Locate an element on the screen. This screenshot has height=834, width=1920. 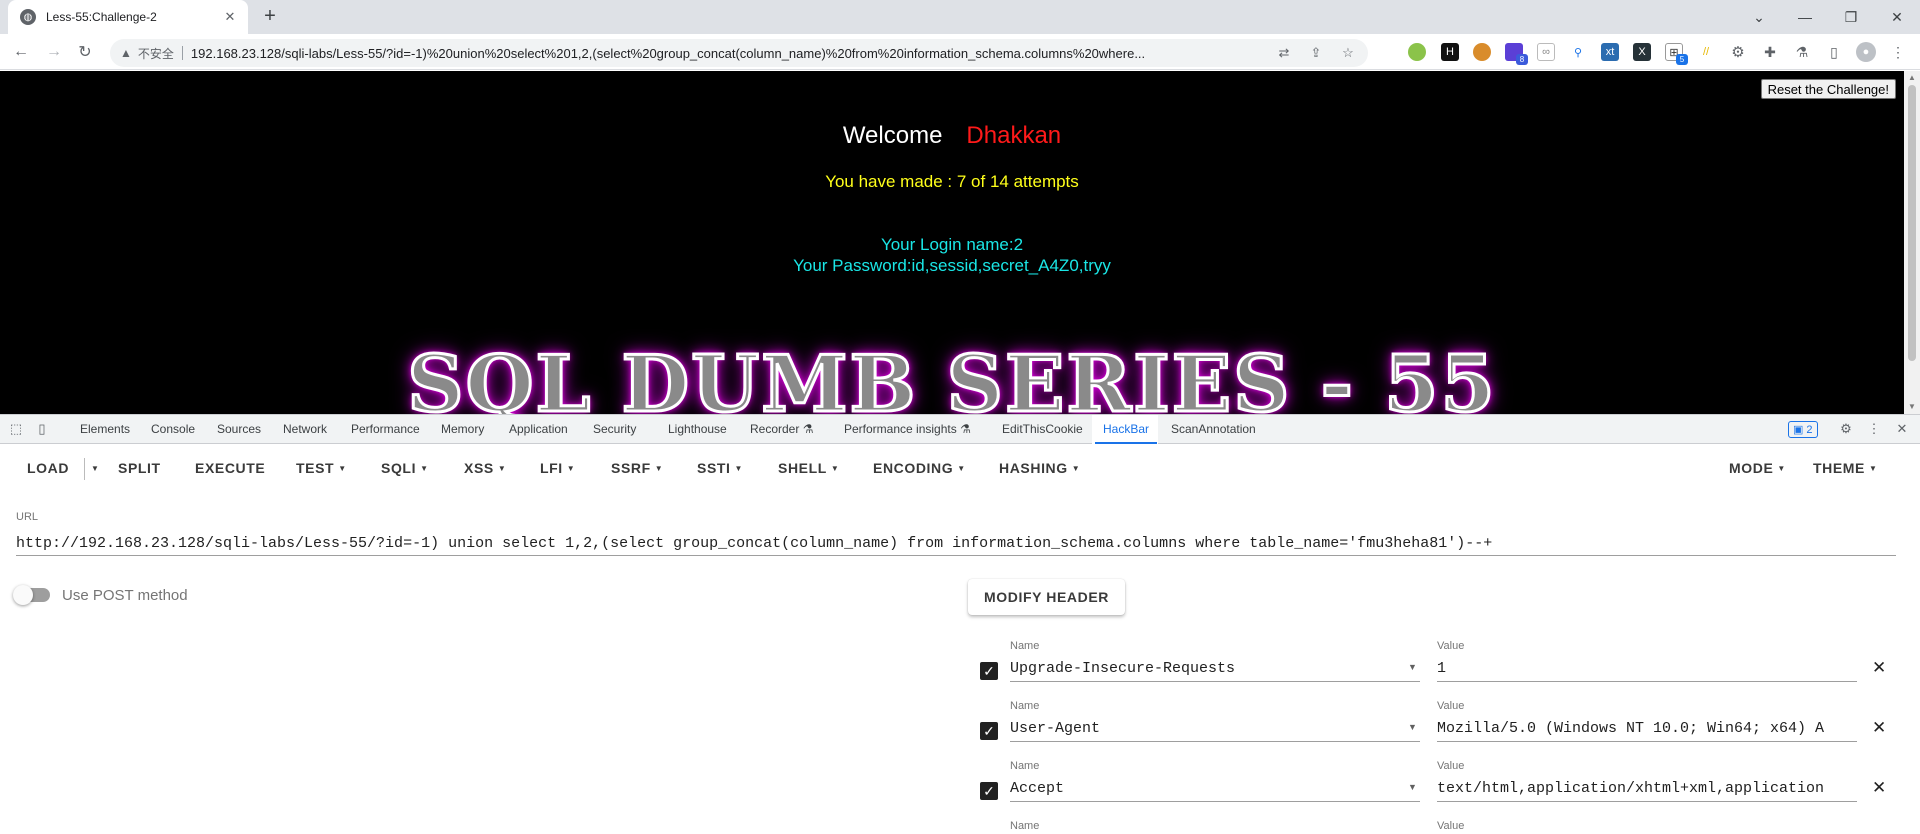
scroll-down-icon: ▼ is located at coordinates (1912, 406).